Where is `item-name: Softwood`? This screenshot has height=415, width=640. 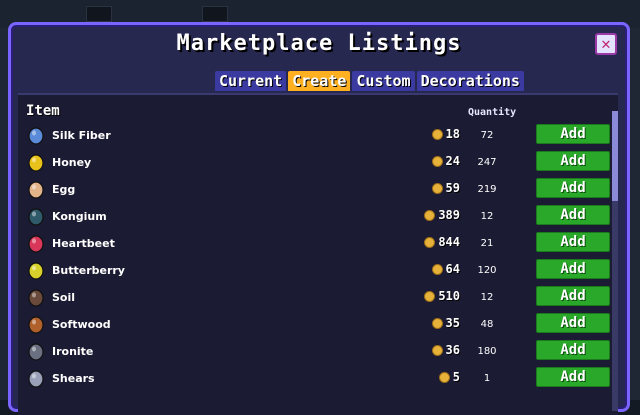
item-name: Softwood is located at coordinates (81, 324).